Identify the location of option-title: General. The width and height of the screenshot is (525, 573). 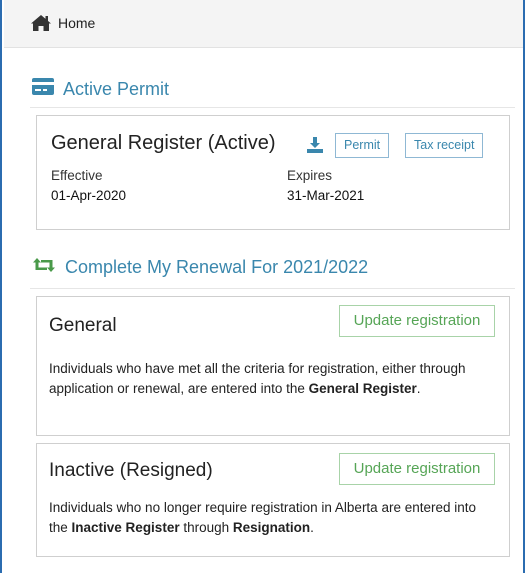
(83, 325).